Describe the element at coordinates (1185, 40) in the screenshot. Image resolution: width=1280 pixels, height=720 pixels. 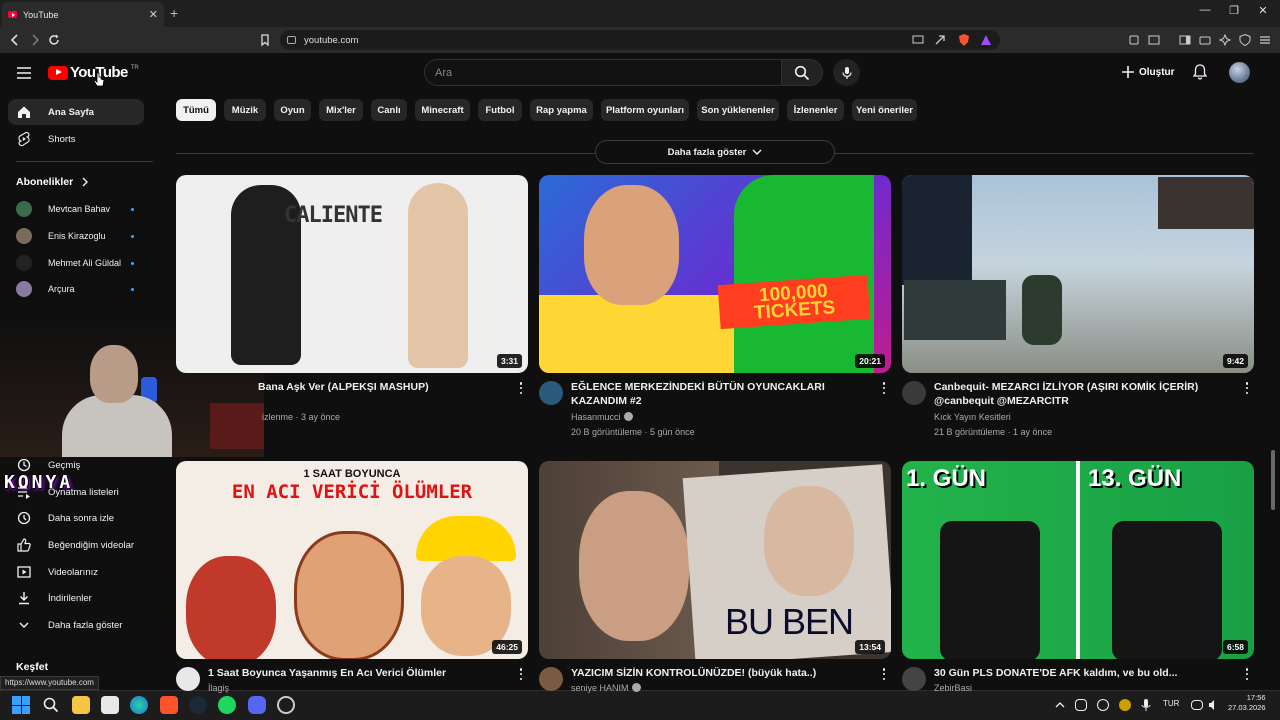
I see `sidebar-toggle-icon` at that location.